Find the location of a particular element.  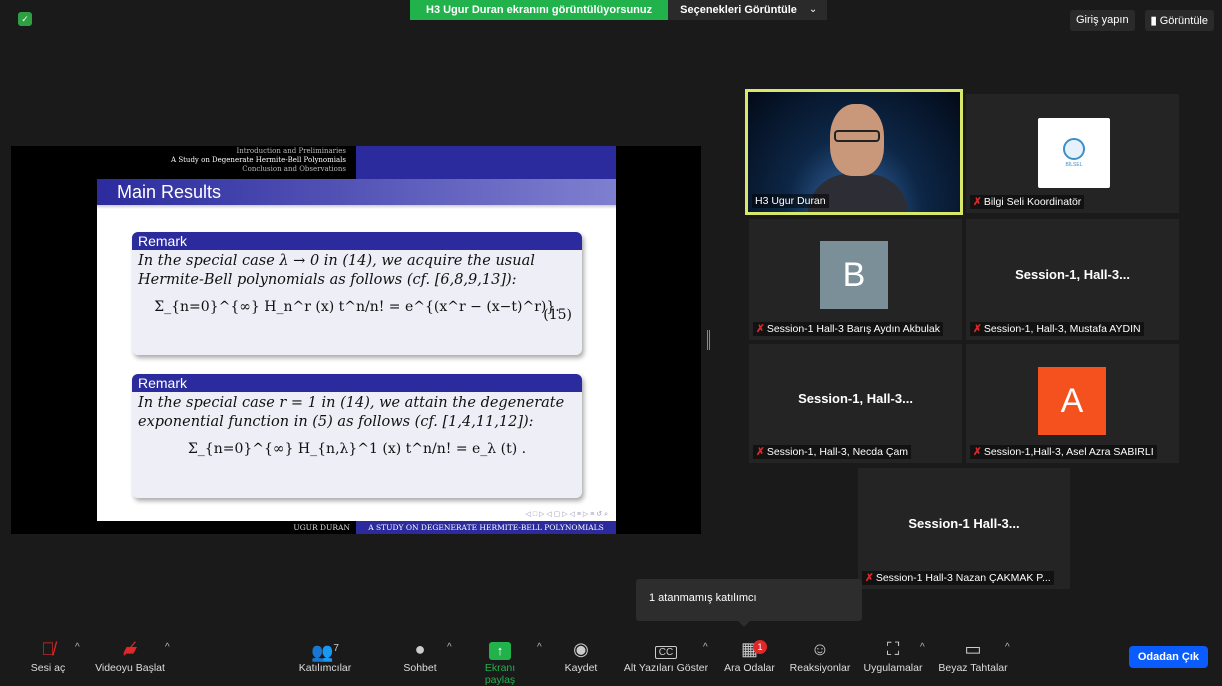

chat-button: ● Sohbet is located at coordinates (420, 655).